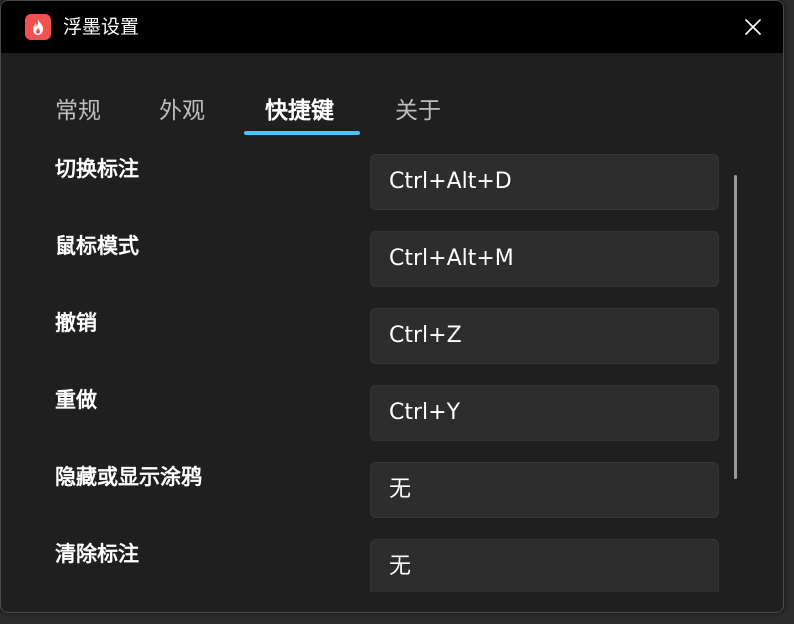 This screenshot has height=624, width=794. Describe the element at coordinates (392, 27) in the screenshot. I see `title-bar: 浮墨设置` at that location.